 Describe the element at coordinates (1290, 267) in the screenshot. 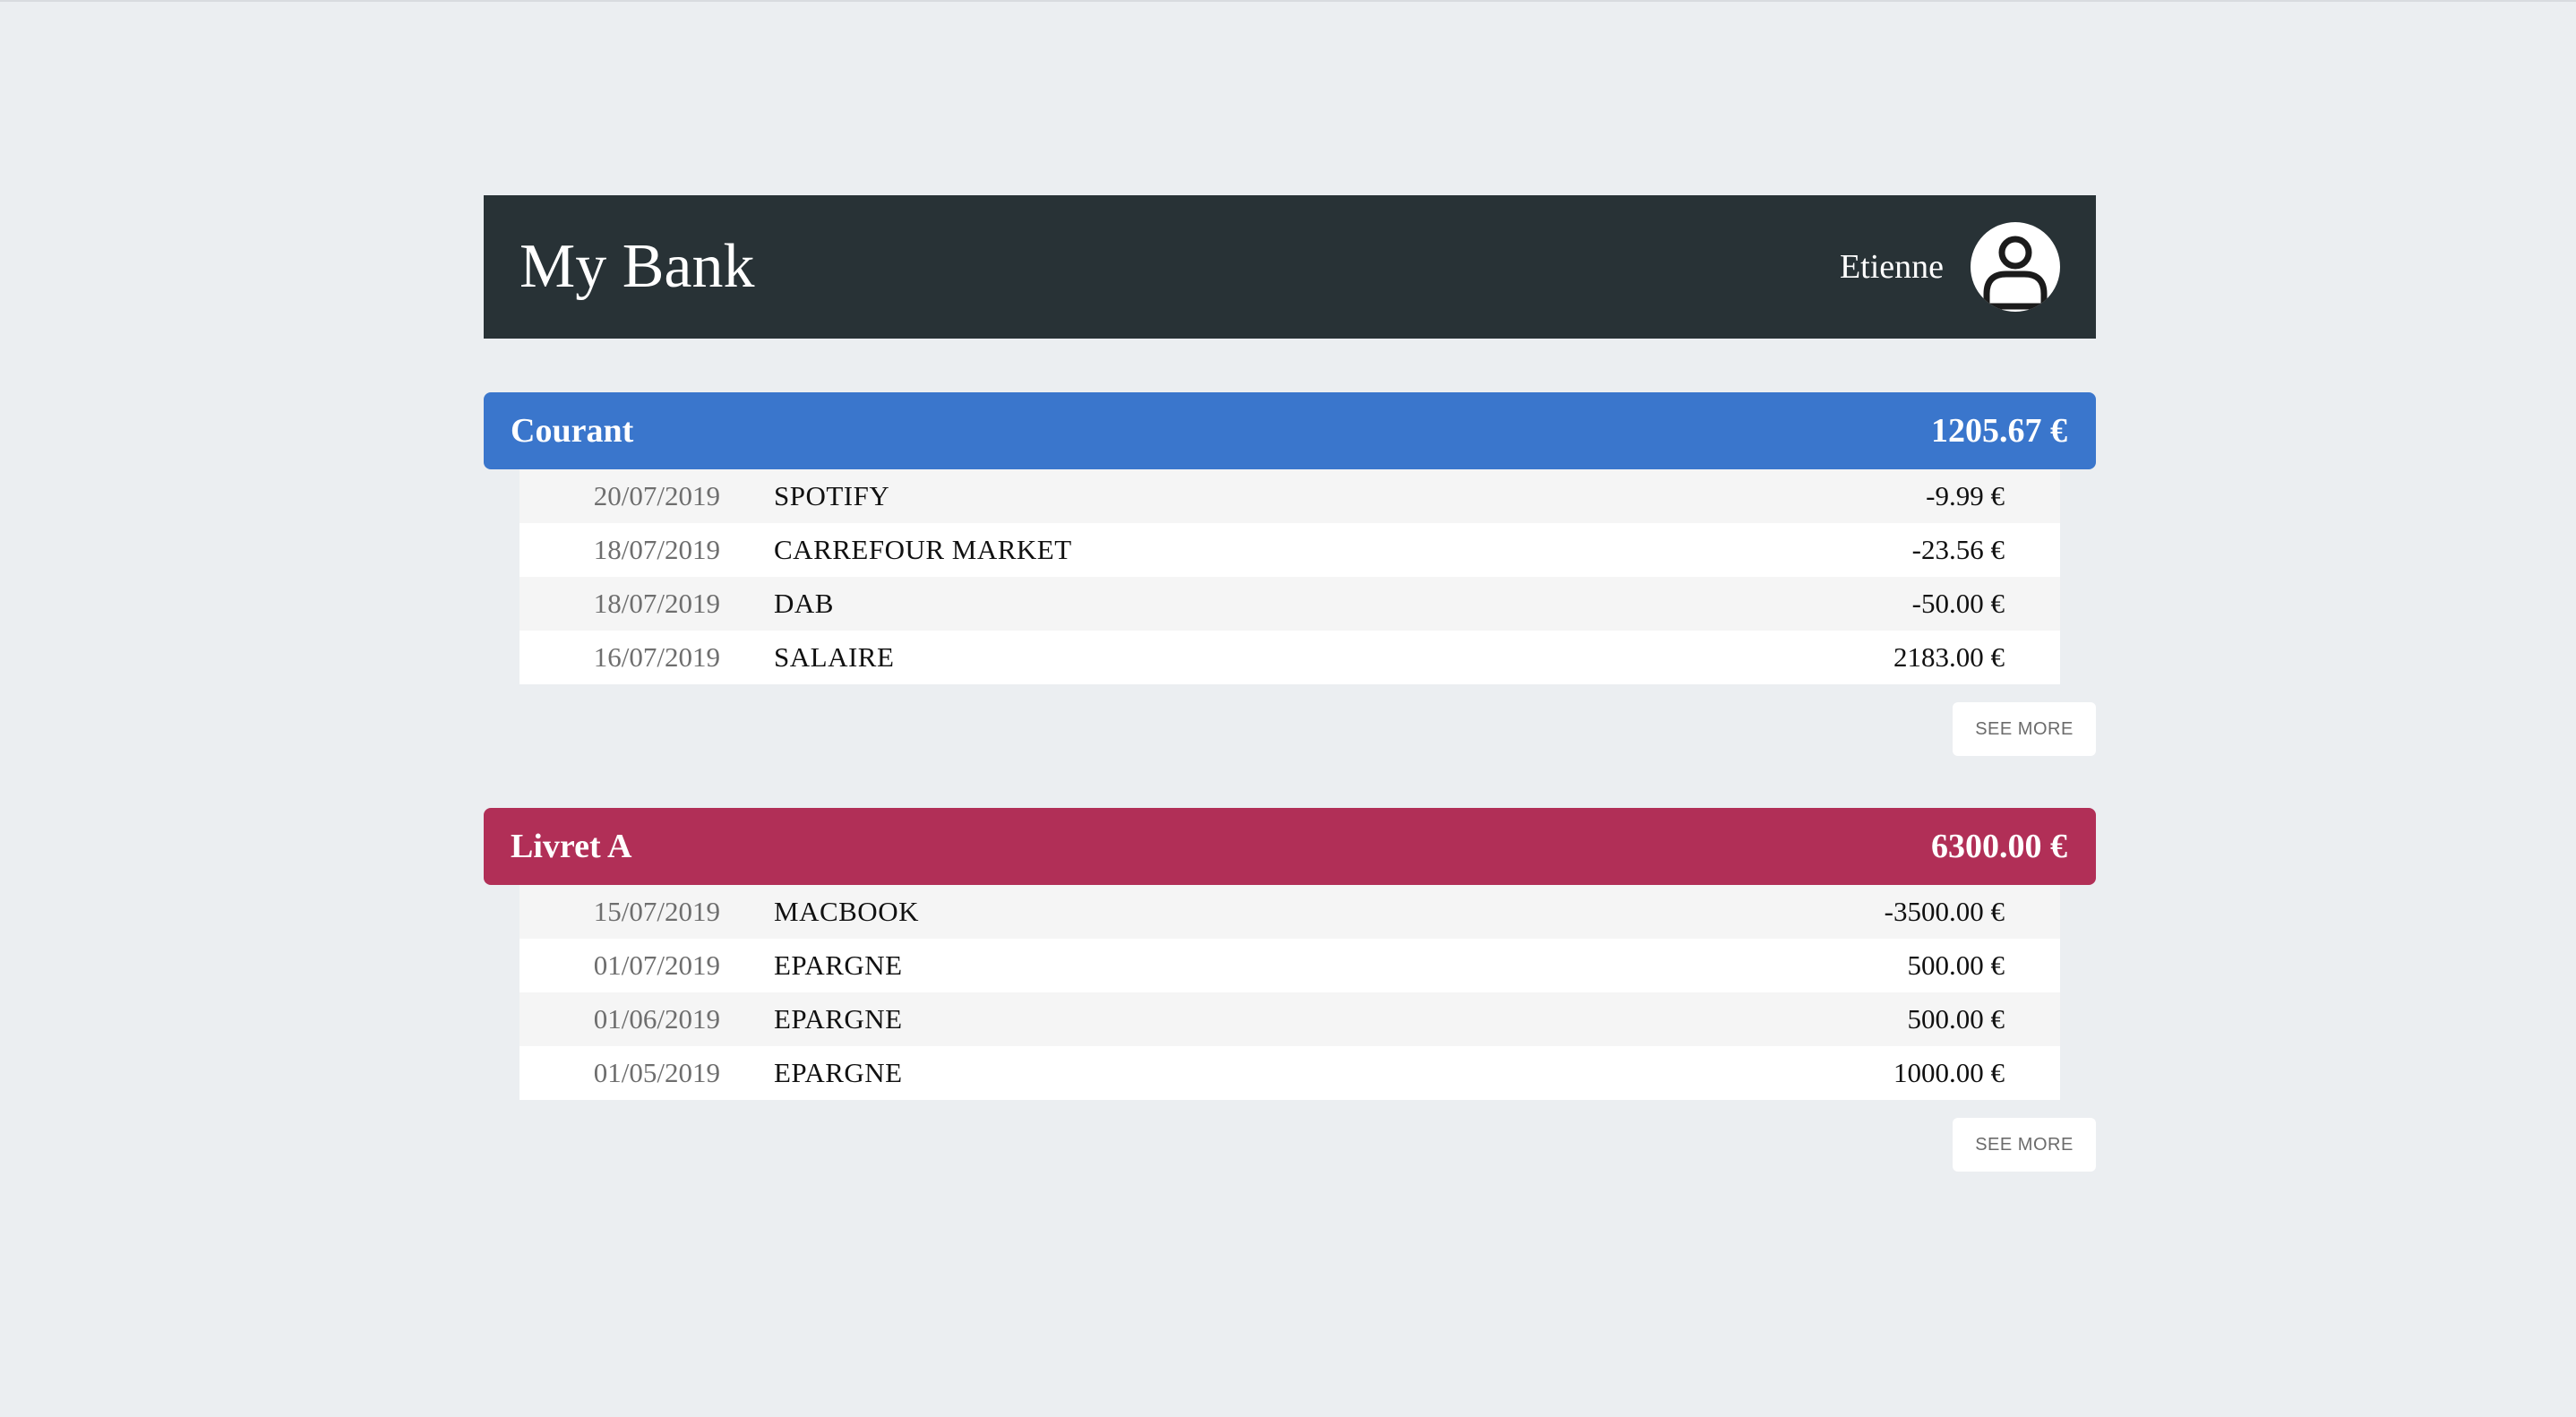

I see `app-header: My Bank Etienne` at that location.